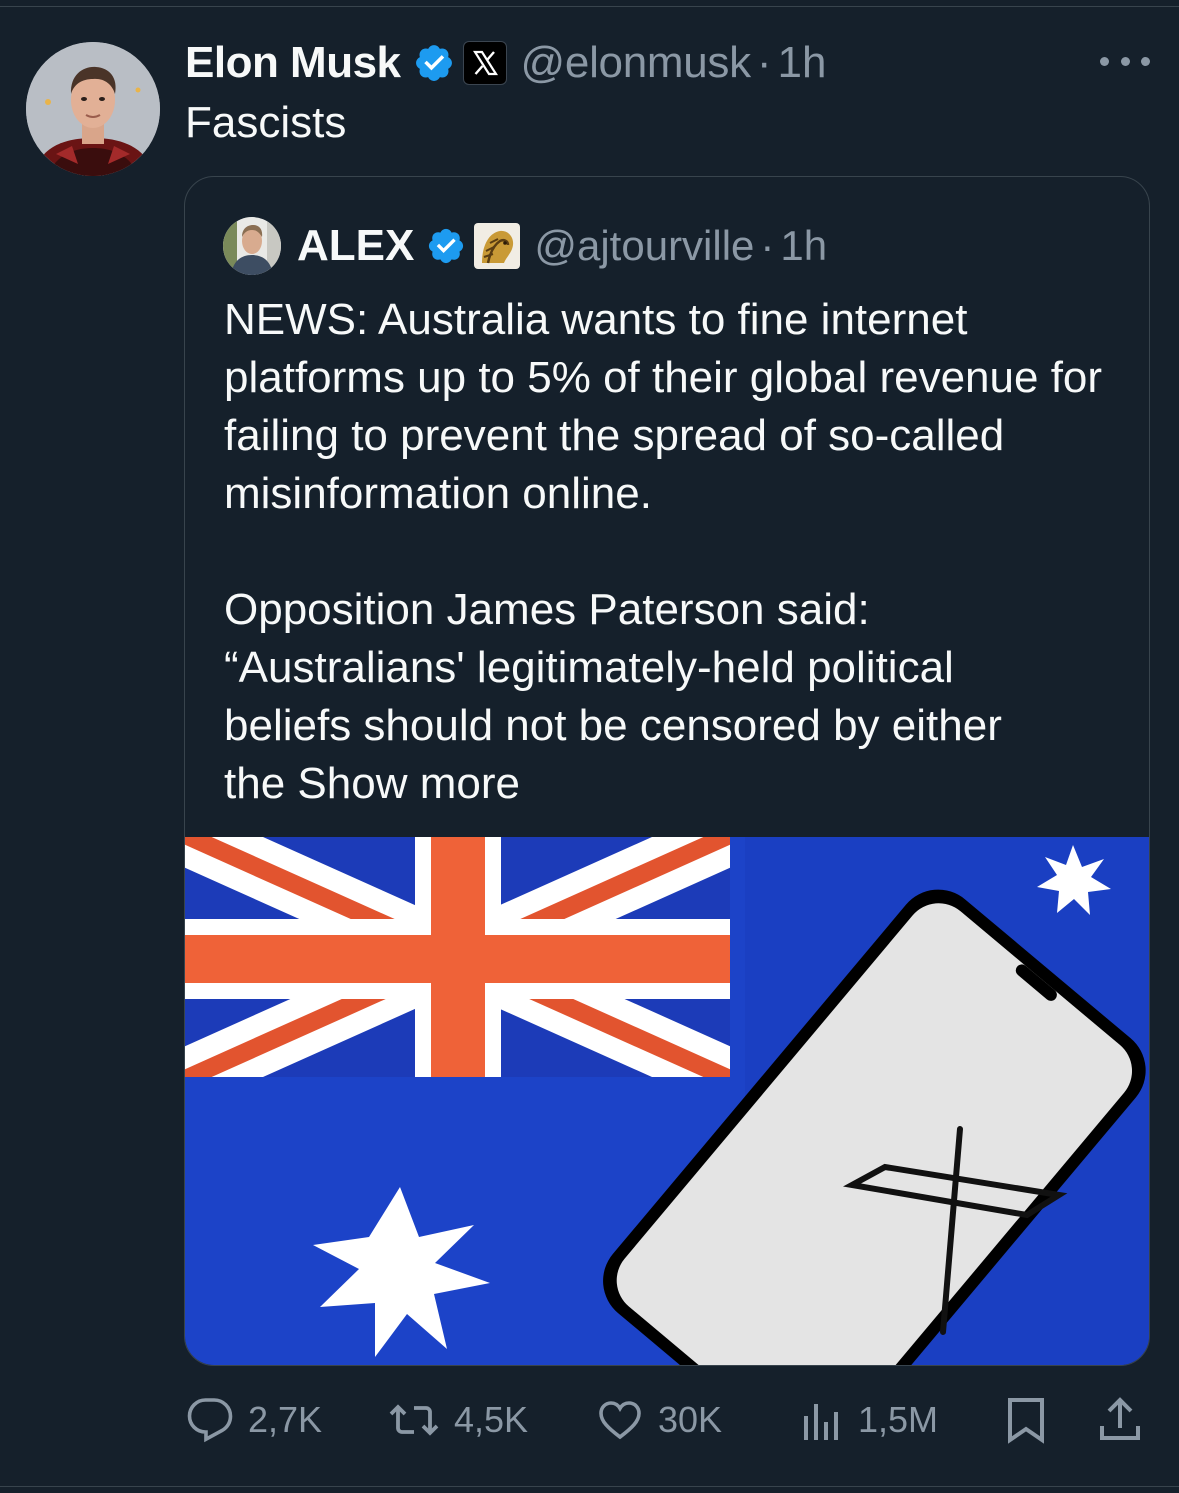  What do you see at coordinates (497, 246) in the screenshot?
I see `lion-logo-icon` at bounding box center [497, 246].